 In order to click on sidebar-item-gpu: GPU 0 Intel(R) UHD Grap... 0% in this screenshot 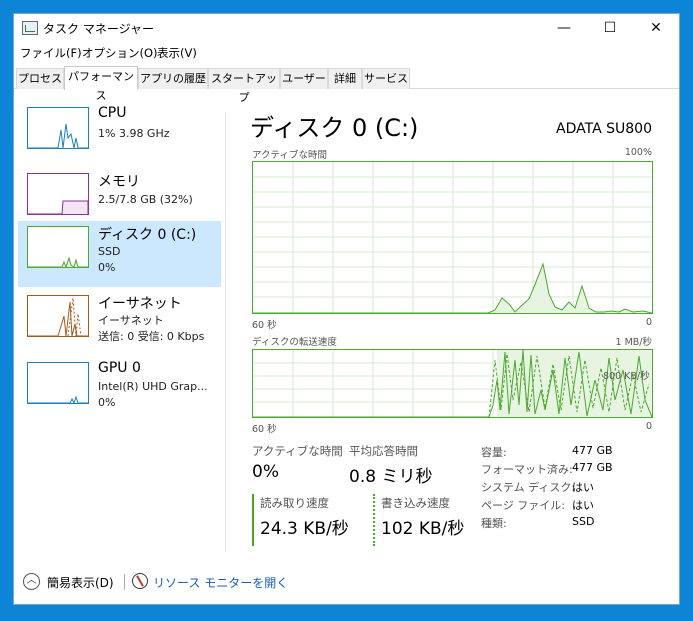, I will do `click(119, 389)`.